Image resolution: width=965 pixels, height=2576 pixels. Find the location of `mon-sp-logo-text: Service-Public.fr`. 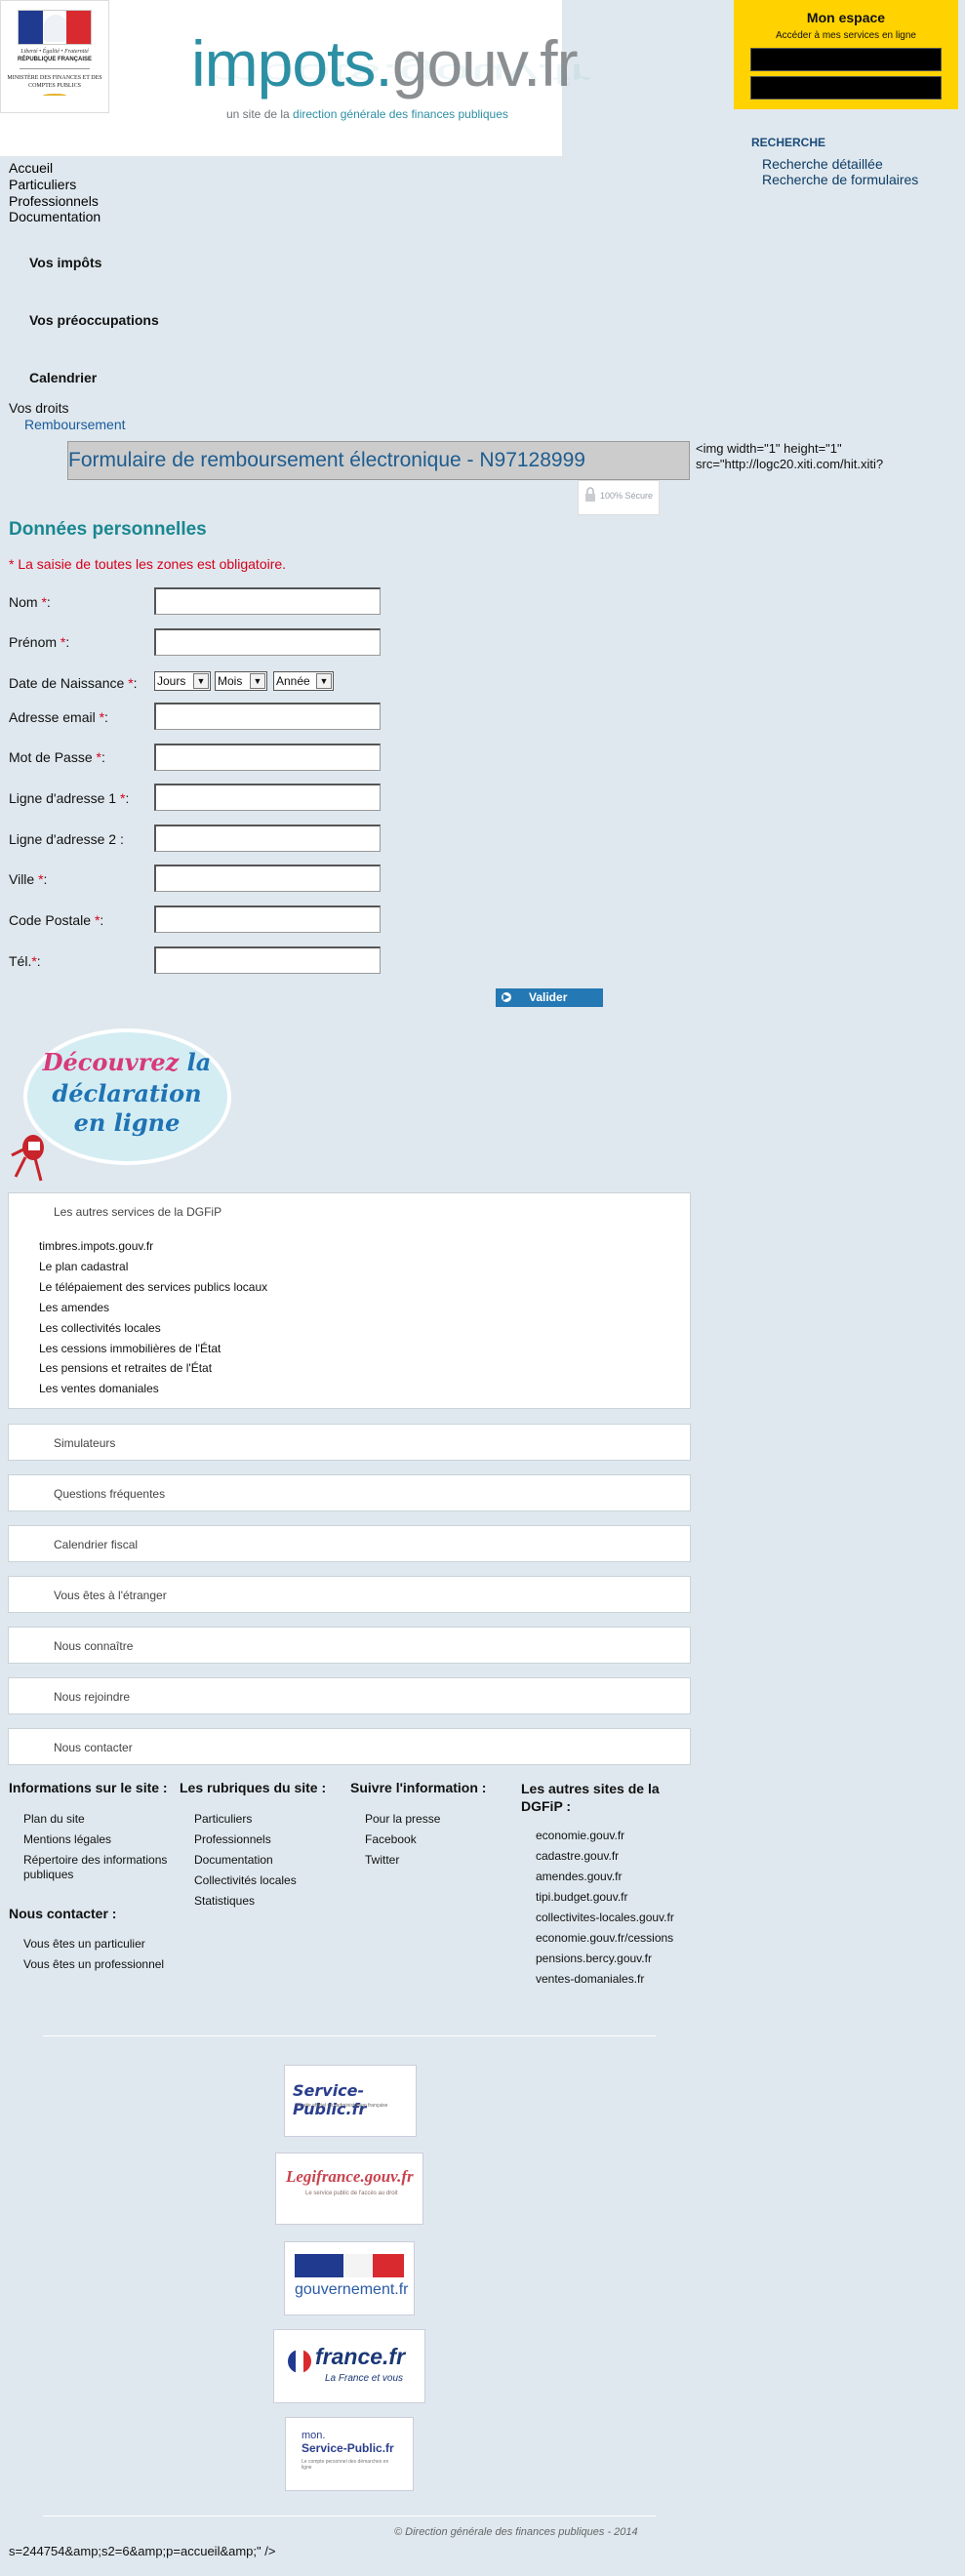

mon-sp-logo-text: Service-Public.fr is located at coordinates (348, 2448).